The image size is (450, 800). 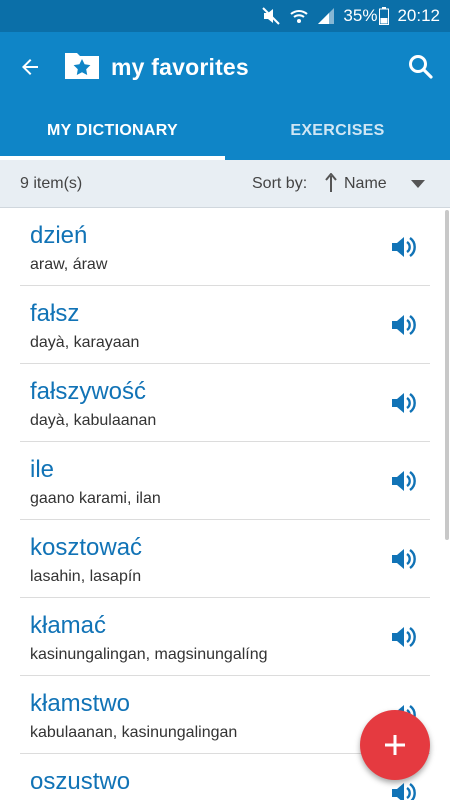 What do you see at coordinates (280, 183) in the screenshot?
I see `sort-label: Sort by:` at bounding box center [280, 183].